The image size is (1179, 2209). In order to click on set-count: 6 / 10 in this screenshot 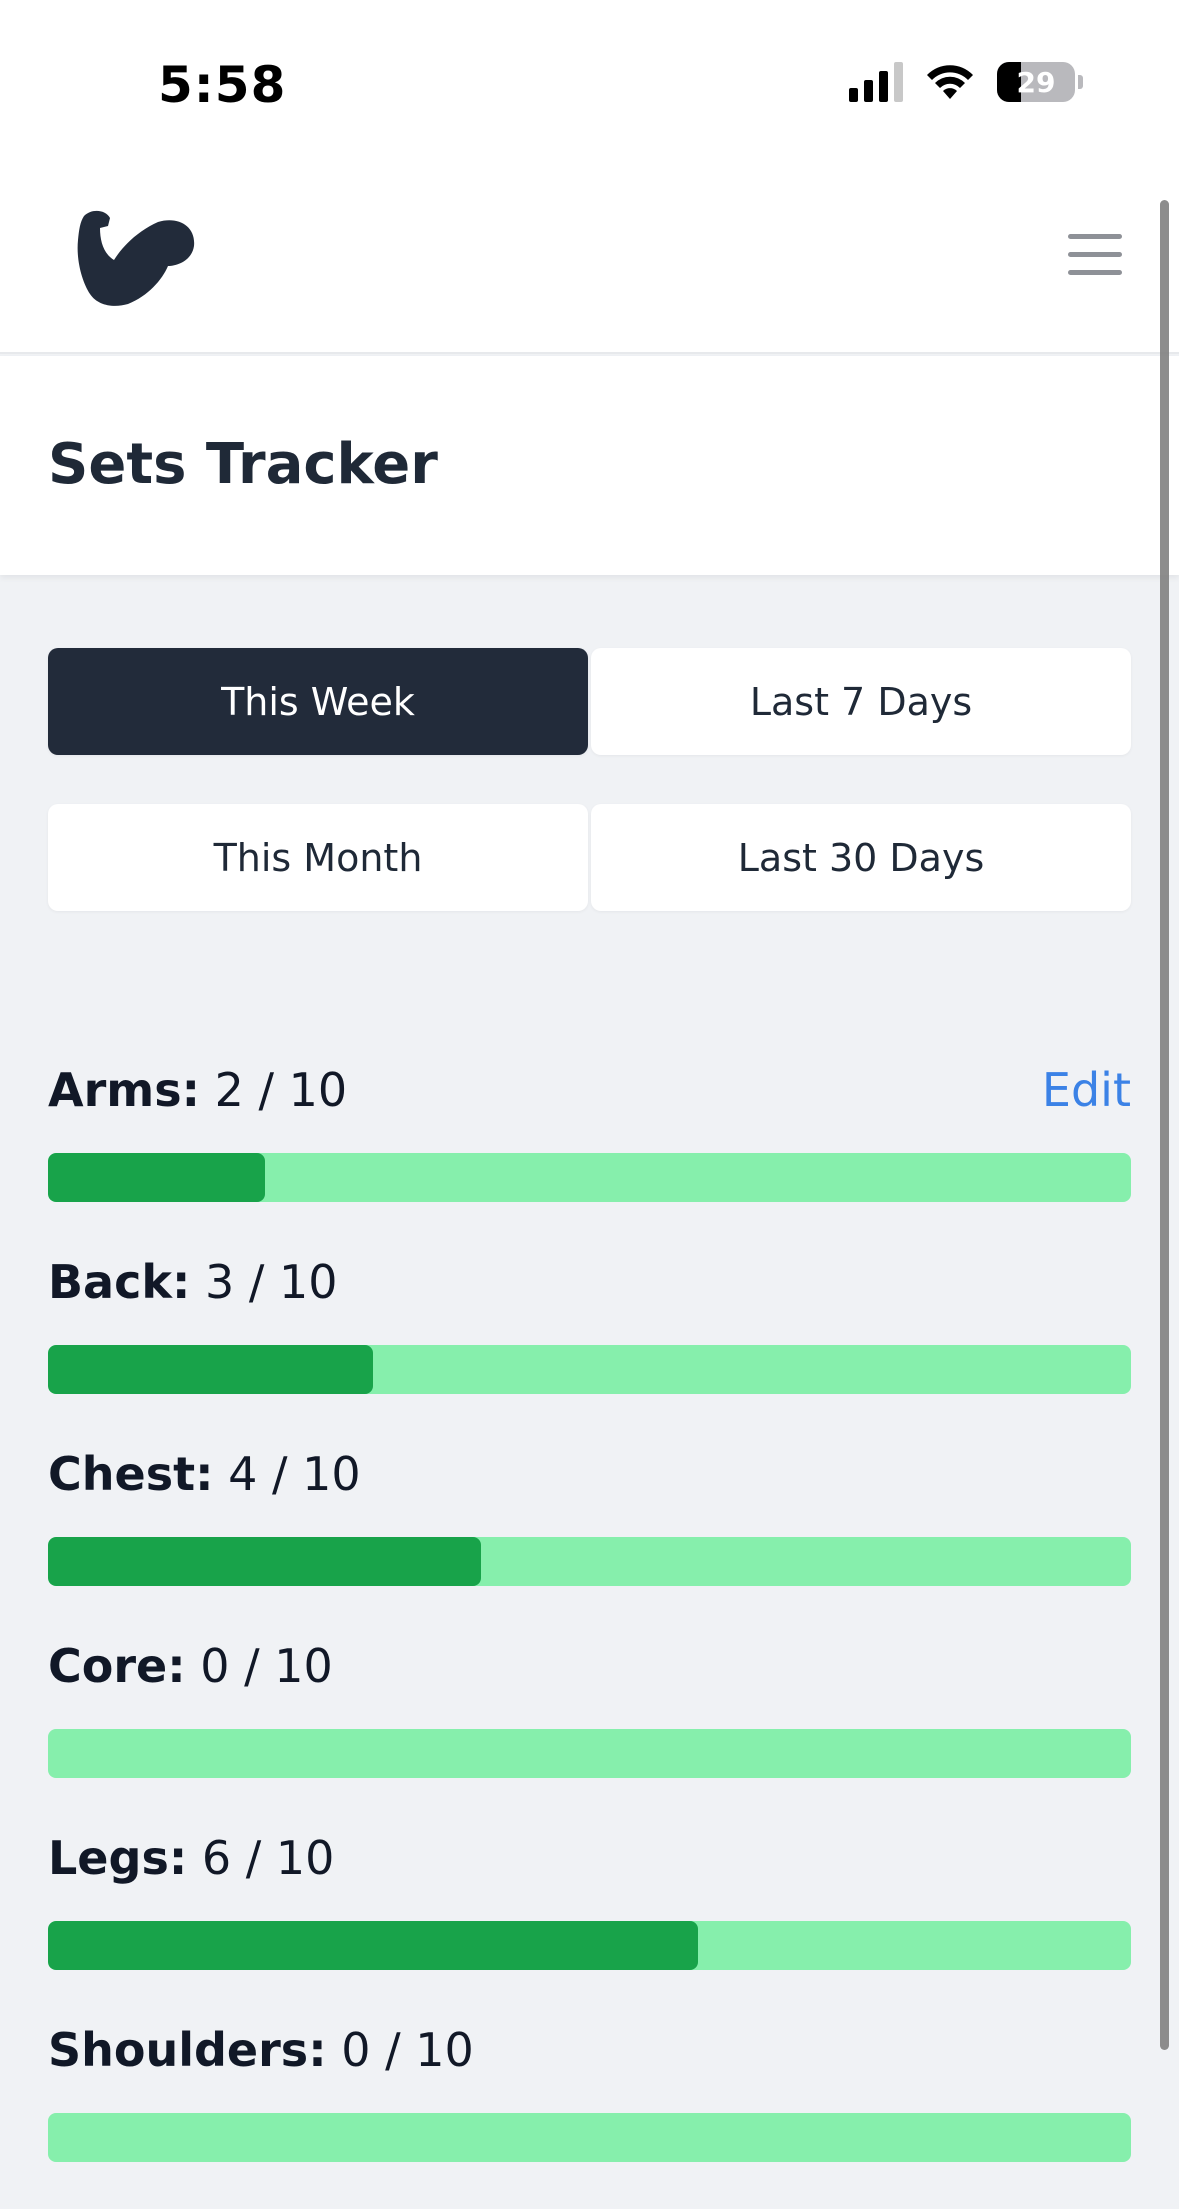, I will do `click(268, 1858)`.